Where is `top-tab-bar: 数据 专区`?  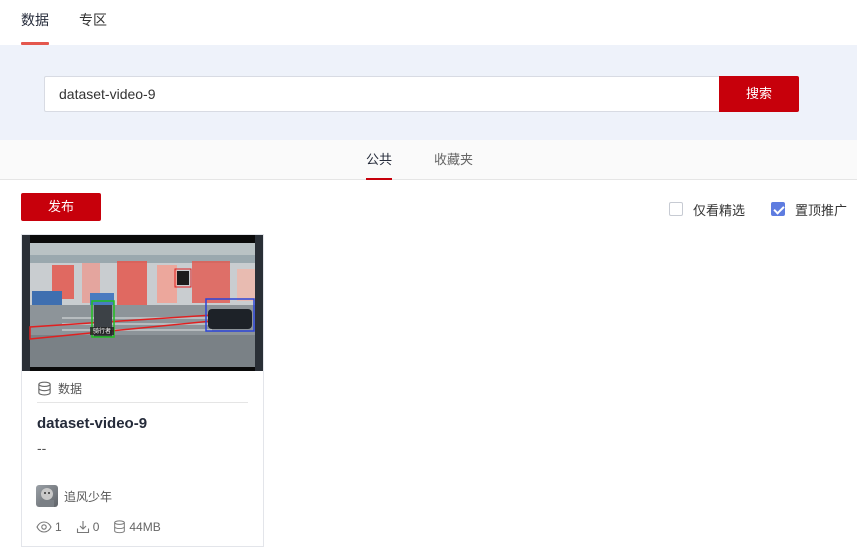 top-tab-bar: 数据 专区 is located at coordinates (428, 22).